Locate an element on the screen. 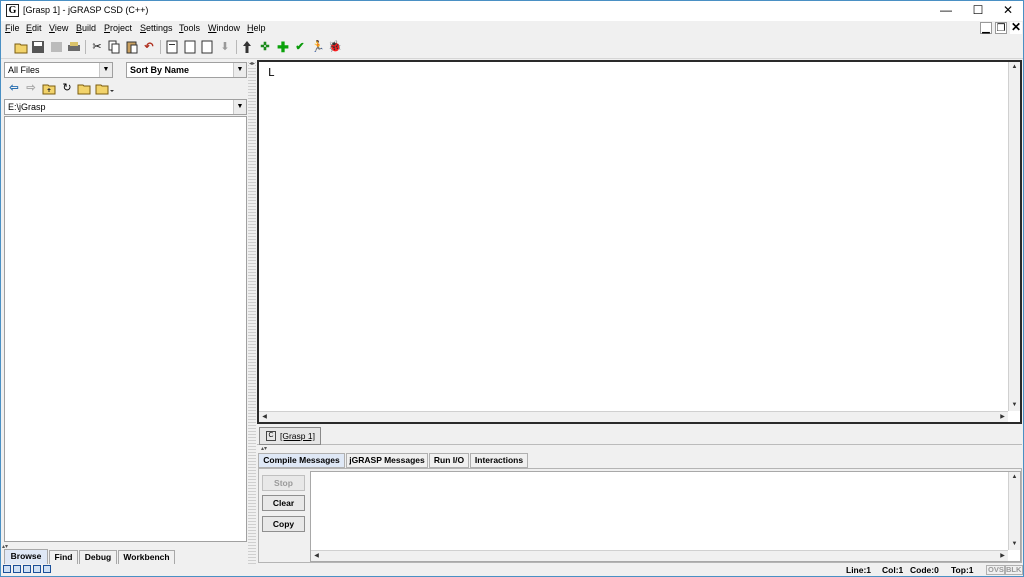  title-bar: G [Grasp 1] - jGRASP CSD (C++) — ☐ ✕ is located at coordinates (512, 11).